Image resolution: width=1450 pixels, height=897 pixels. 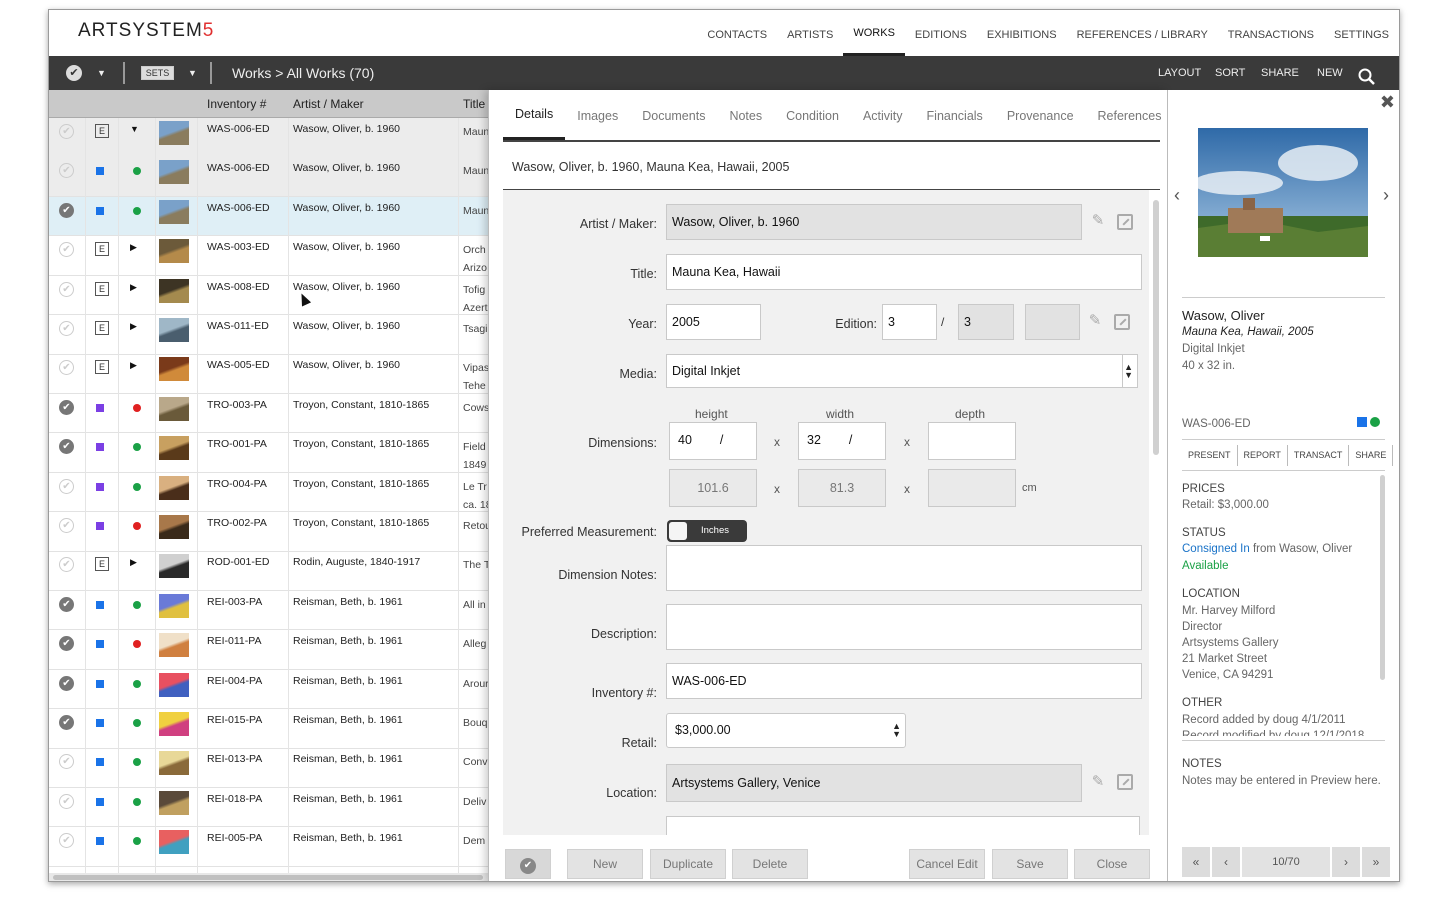 What do you see at coordinates (597, 115) in the screenshot?
I see `tab-images: Images` at bounding box center [597, 115].